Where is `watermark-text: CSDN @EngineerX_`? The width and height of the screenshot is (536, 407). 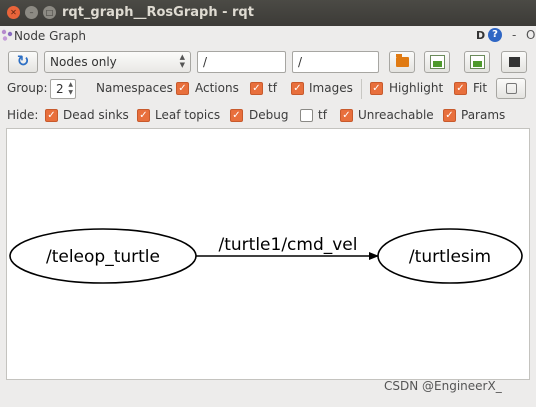
watermark-text: CSDN @EngineerX_ is located at coordinates (443, 386).